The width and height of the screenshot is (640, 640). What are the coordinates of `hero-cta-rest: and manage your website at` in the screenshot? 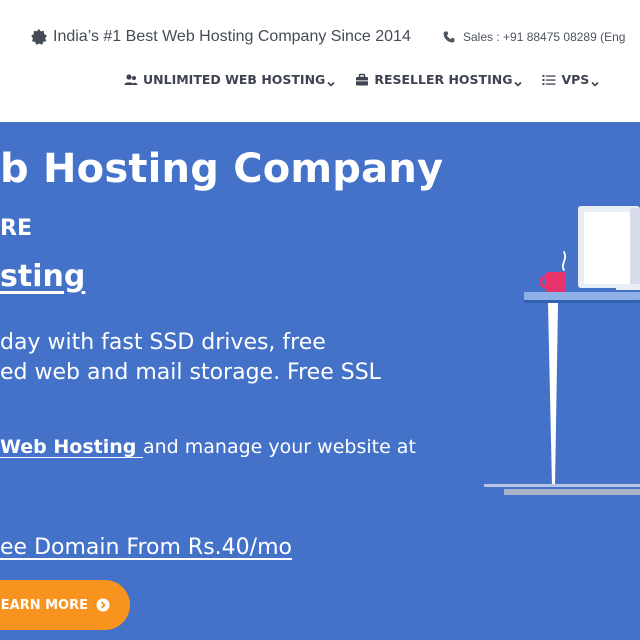 It's located at (279, 447).